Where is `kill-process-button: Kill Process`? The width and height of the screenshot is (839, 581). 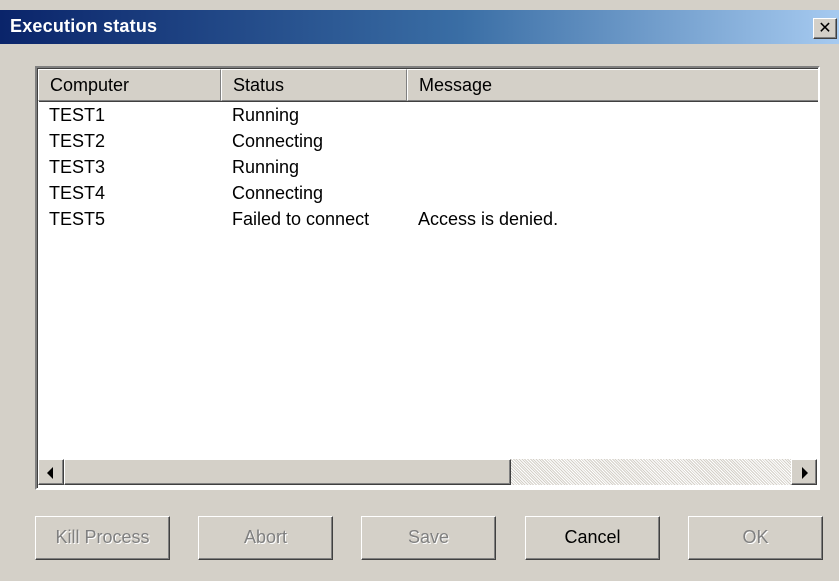 kill-process-button: Kill Process is located at coordinates (102, 538).